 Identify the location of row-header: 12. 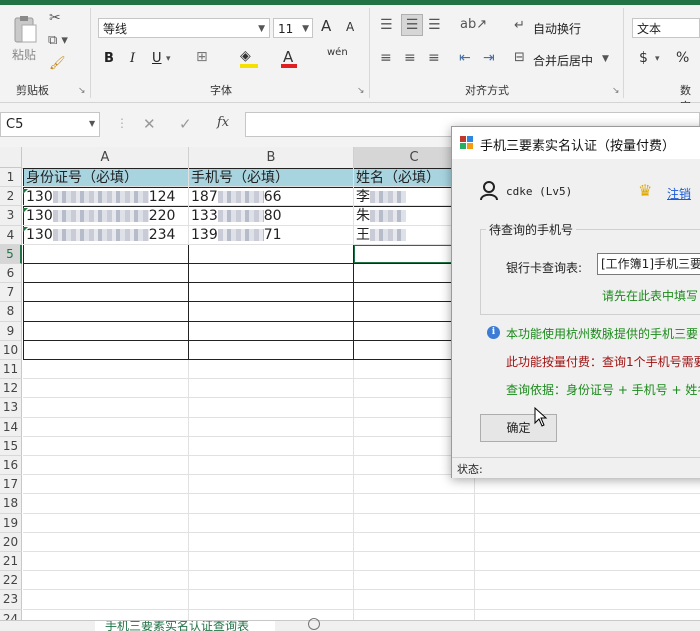
(11, 389).